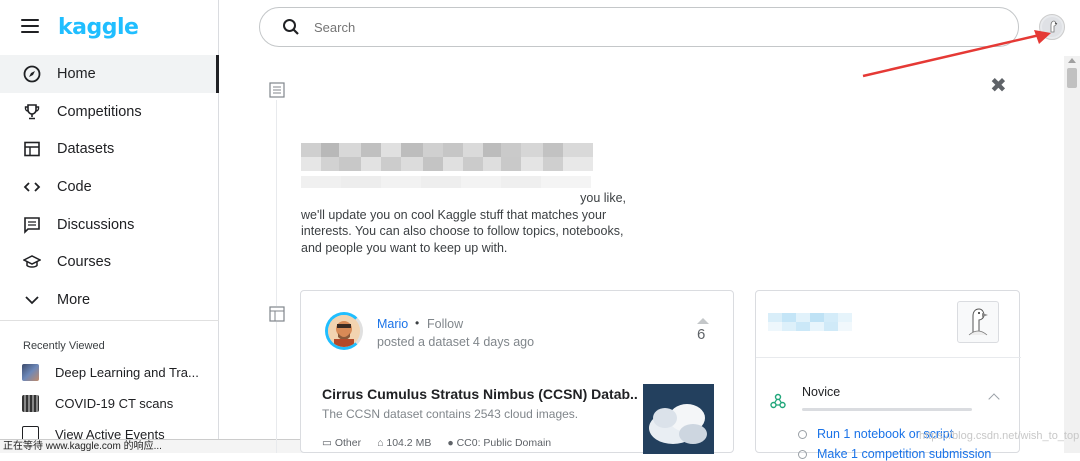 The height and width of the screenshot is (461, 1080). What do you see at coordinates (701, 334) in the screenshot?
I see `vote-count: 6` at bounding box center [701, 334].